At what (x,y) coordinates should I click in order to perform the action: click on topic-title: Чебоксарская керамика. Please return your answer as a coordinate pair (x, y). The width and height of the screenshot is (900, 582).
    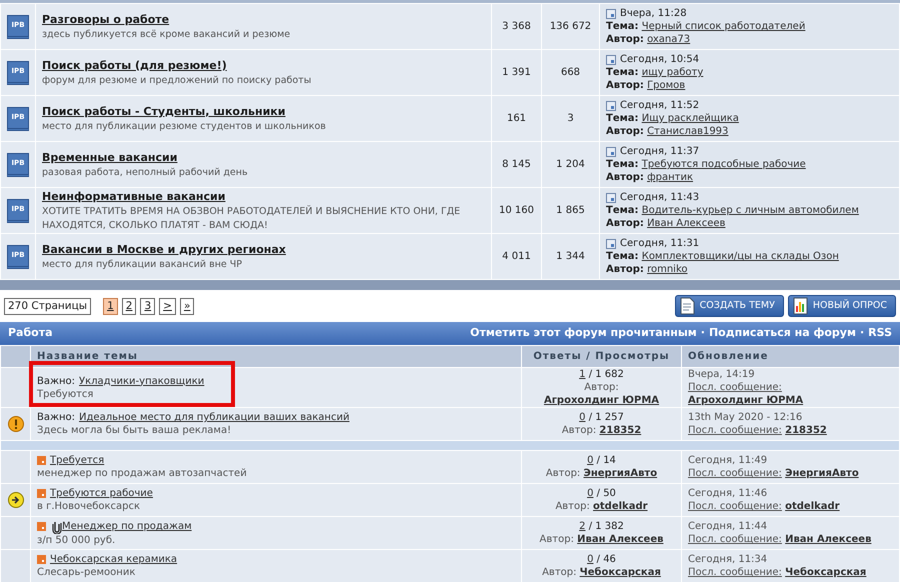
    Looking at the image, I should click on (114, 559).